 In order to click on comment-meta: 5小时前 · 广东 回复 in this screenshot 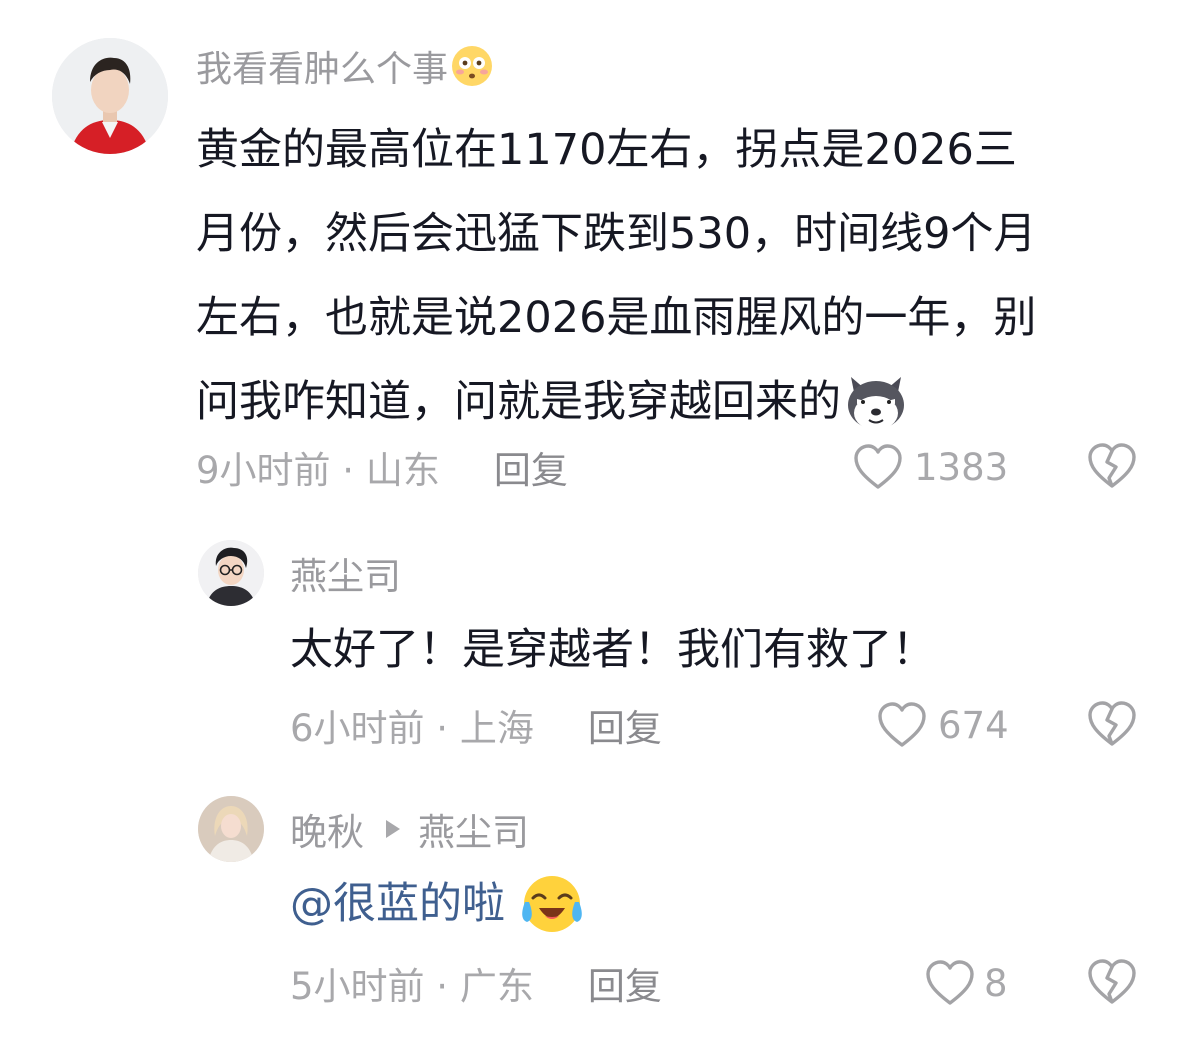, I will do `click(476, 983)`.